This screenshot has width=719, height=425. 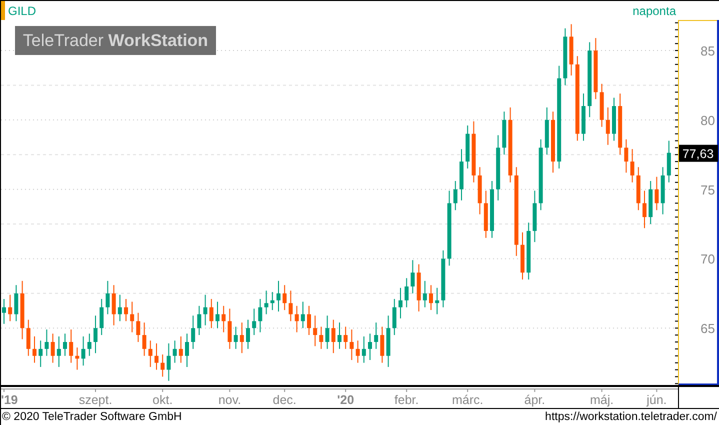 What do you see at coordinates (707, 190) in the screenshot?
I see `price-label: 75` at bounding box center [707, 190].